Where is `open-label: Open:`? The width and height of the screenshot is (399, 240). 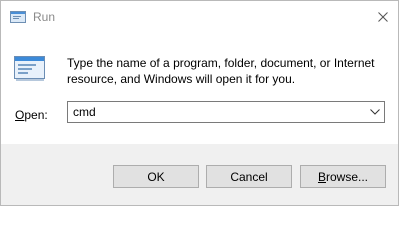 open-label: Open: is located at coordinates (31, 115).